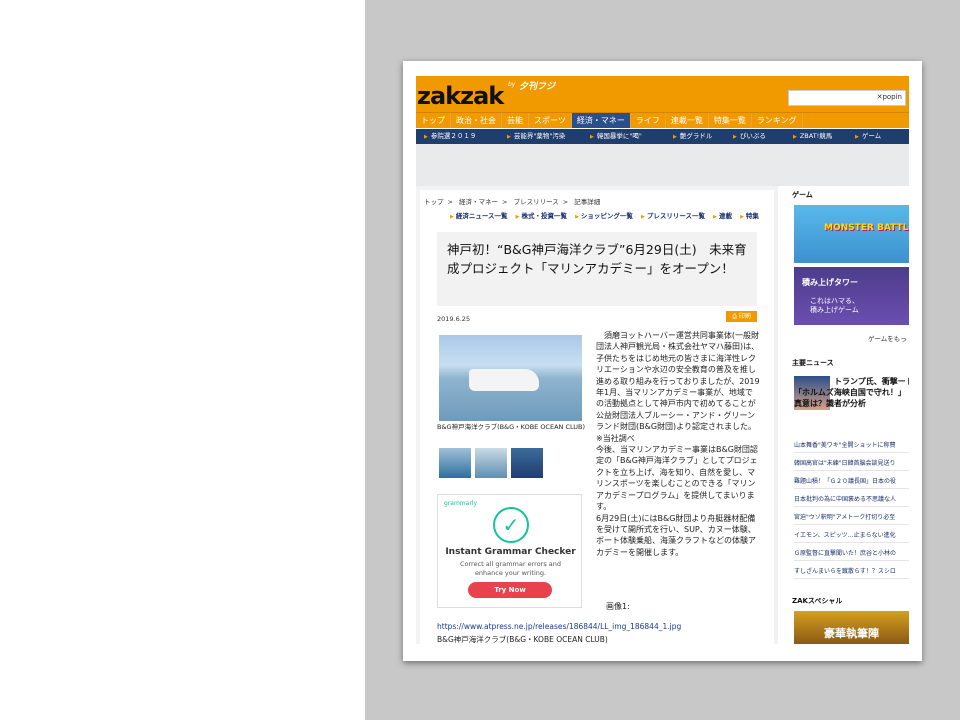 This screenshot has height=720, width=960. What do you see at coordinates (735, 316) in the screenshot?
I see `printer-icon: ⎙` at bounding box center [735, 316].